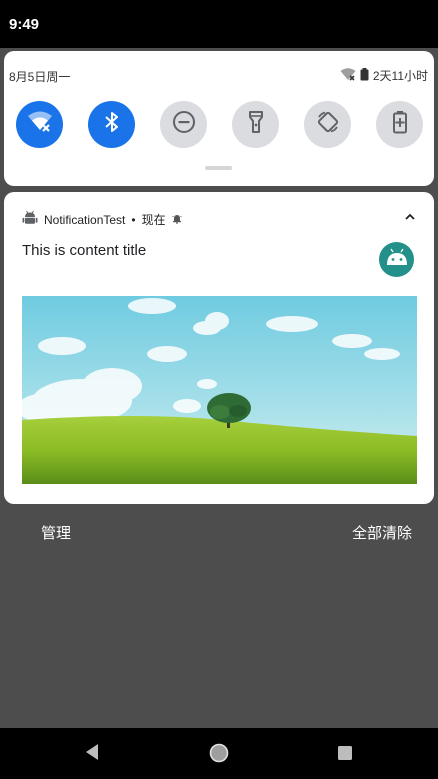 The height and width of the screenshot is (779, 438). I want to click on home-icon, so click(219, 755).